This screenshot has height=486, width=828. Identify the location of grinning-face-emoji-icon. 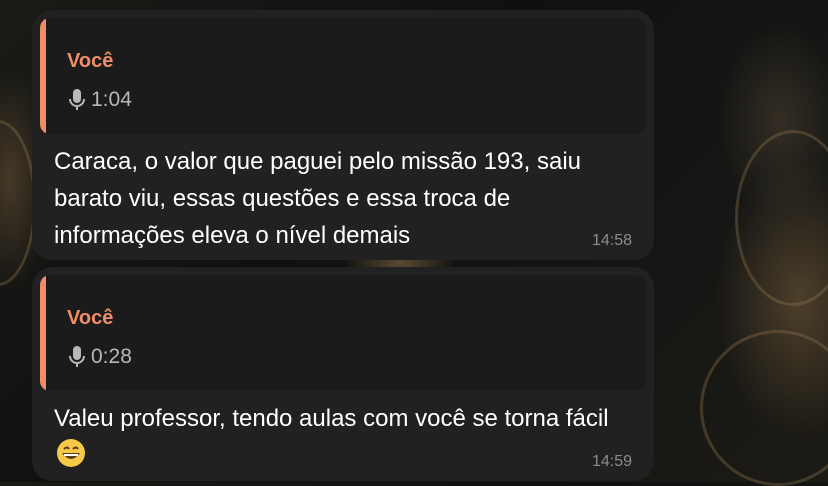
(71, 453).